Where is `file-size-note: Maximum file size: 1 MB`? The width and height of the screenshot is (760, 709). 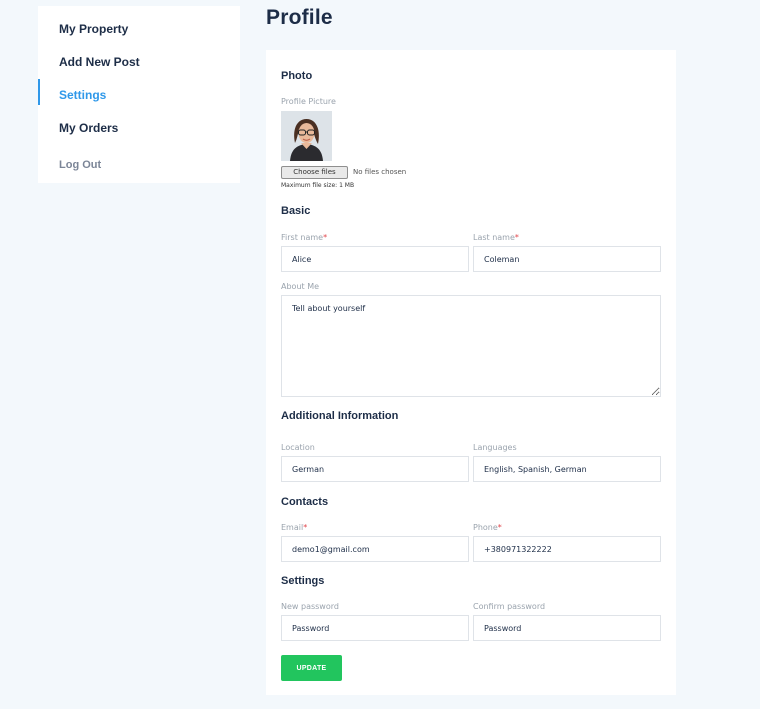 file-size-note: Maximum file size: 1 MB is located at coordinates (318, 185).